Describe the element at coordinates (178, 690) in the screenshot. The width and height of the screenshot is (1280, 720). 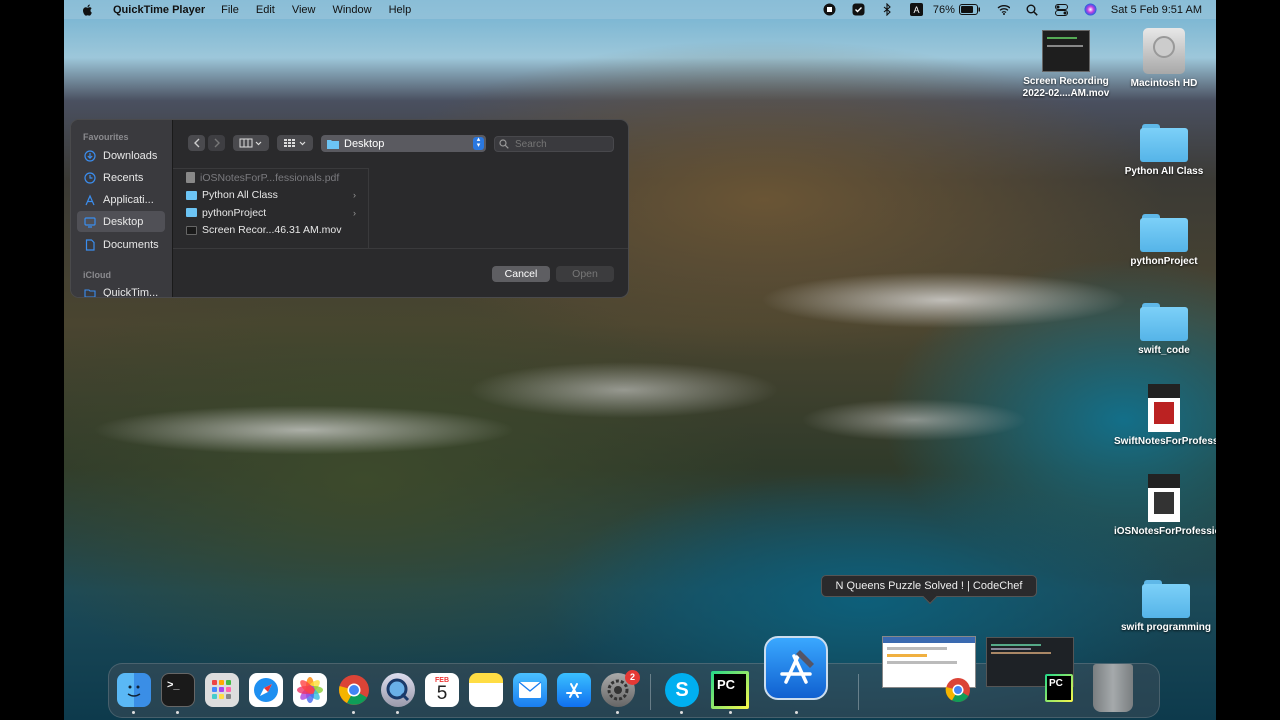
I see `terminal-icon: >_` at that location.